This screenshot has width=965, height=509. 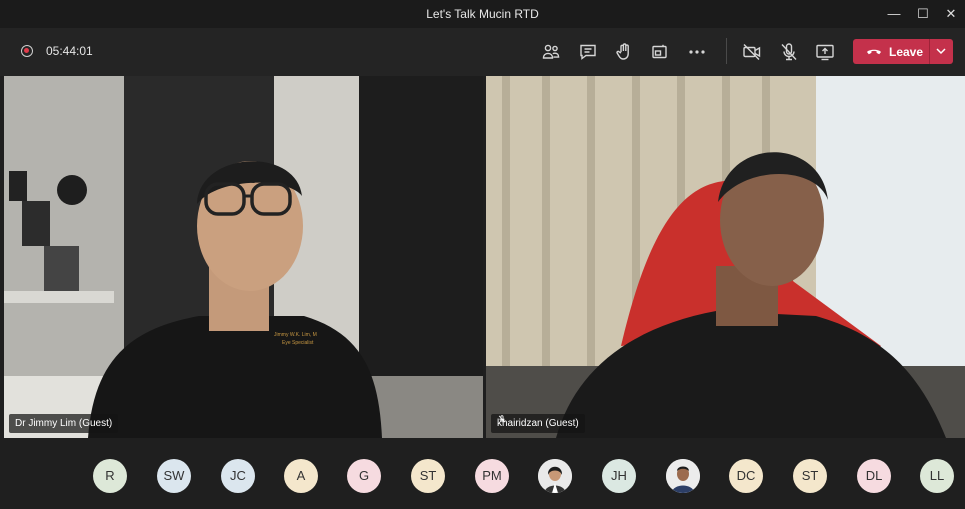 What do you see at coordinates (951, 14) in the screenshot?
I see `close-window-button: ✕` at bounding box center [951, 14].